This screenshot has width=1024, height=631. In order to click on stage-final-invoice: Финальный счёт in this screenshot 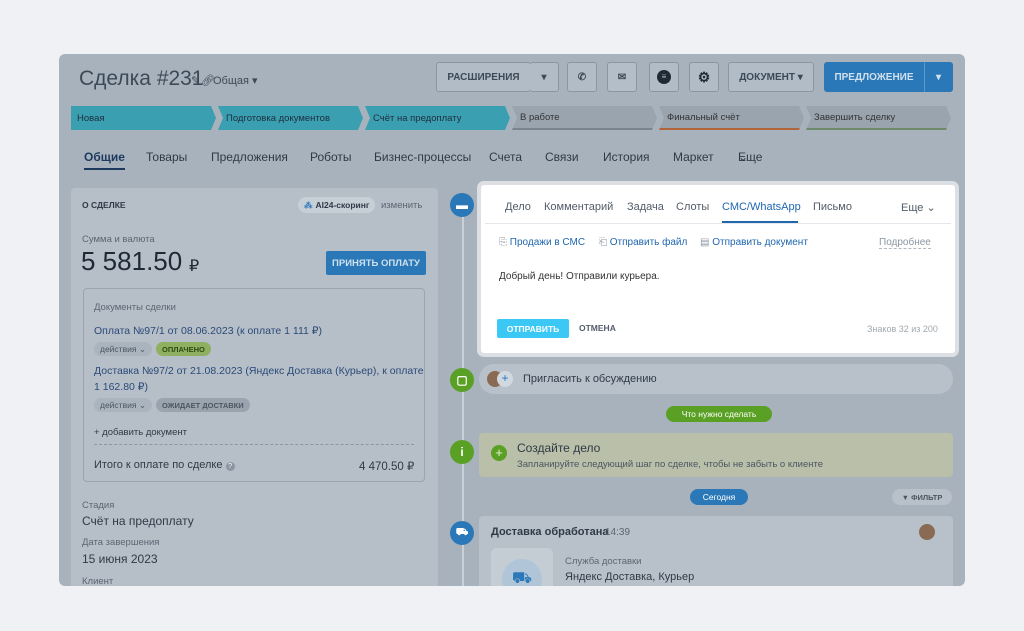, I will do `click(731, 118)`.